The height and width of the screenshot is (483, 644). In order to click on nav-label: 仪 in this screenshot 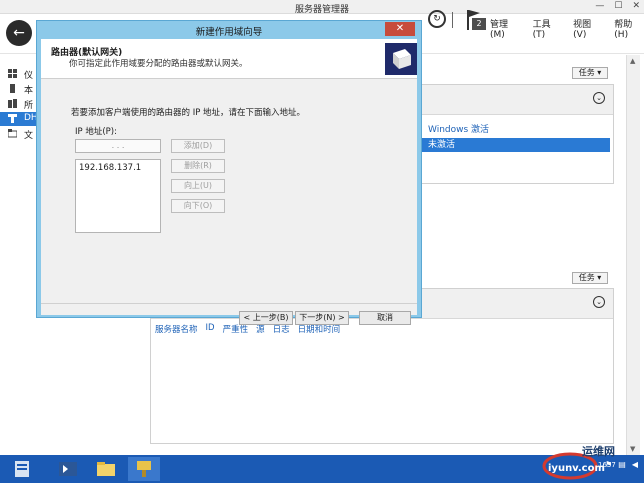, I will do `click(29, 76)`.